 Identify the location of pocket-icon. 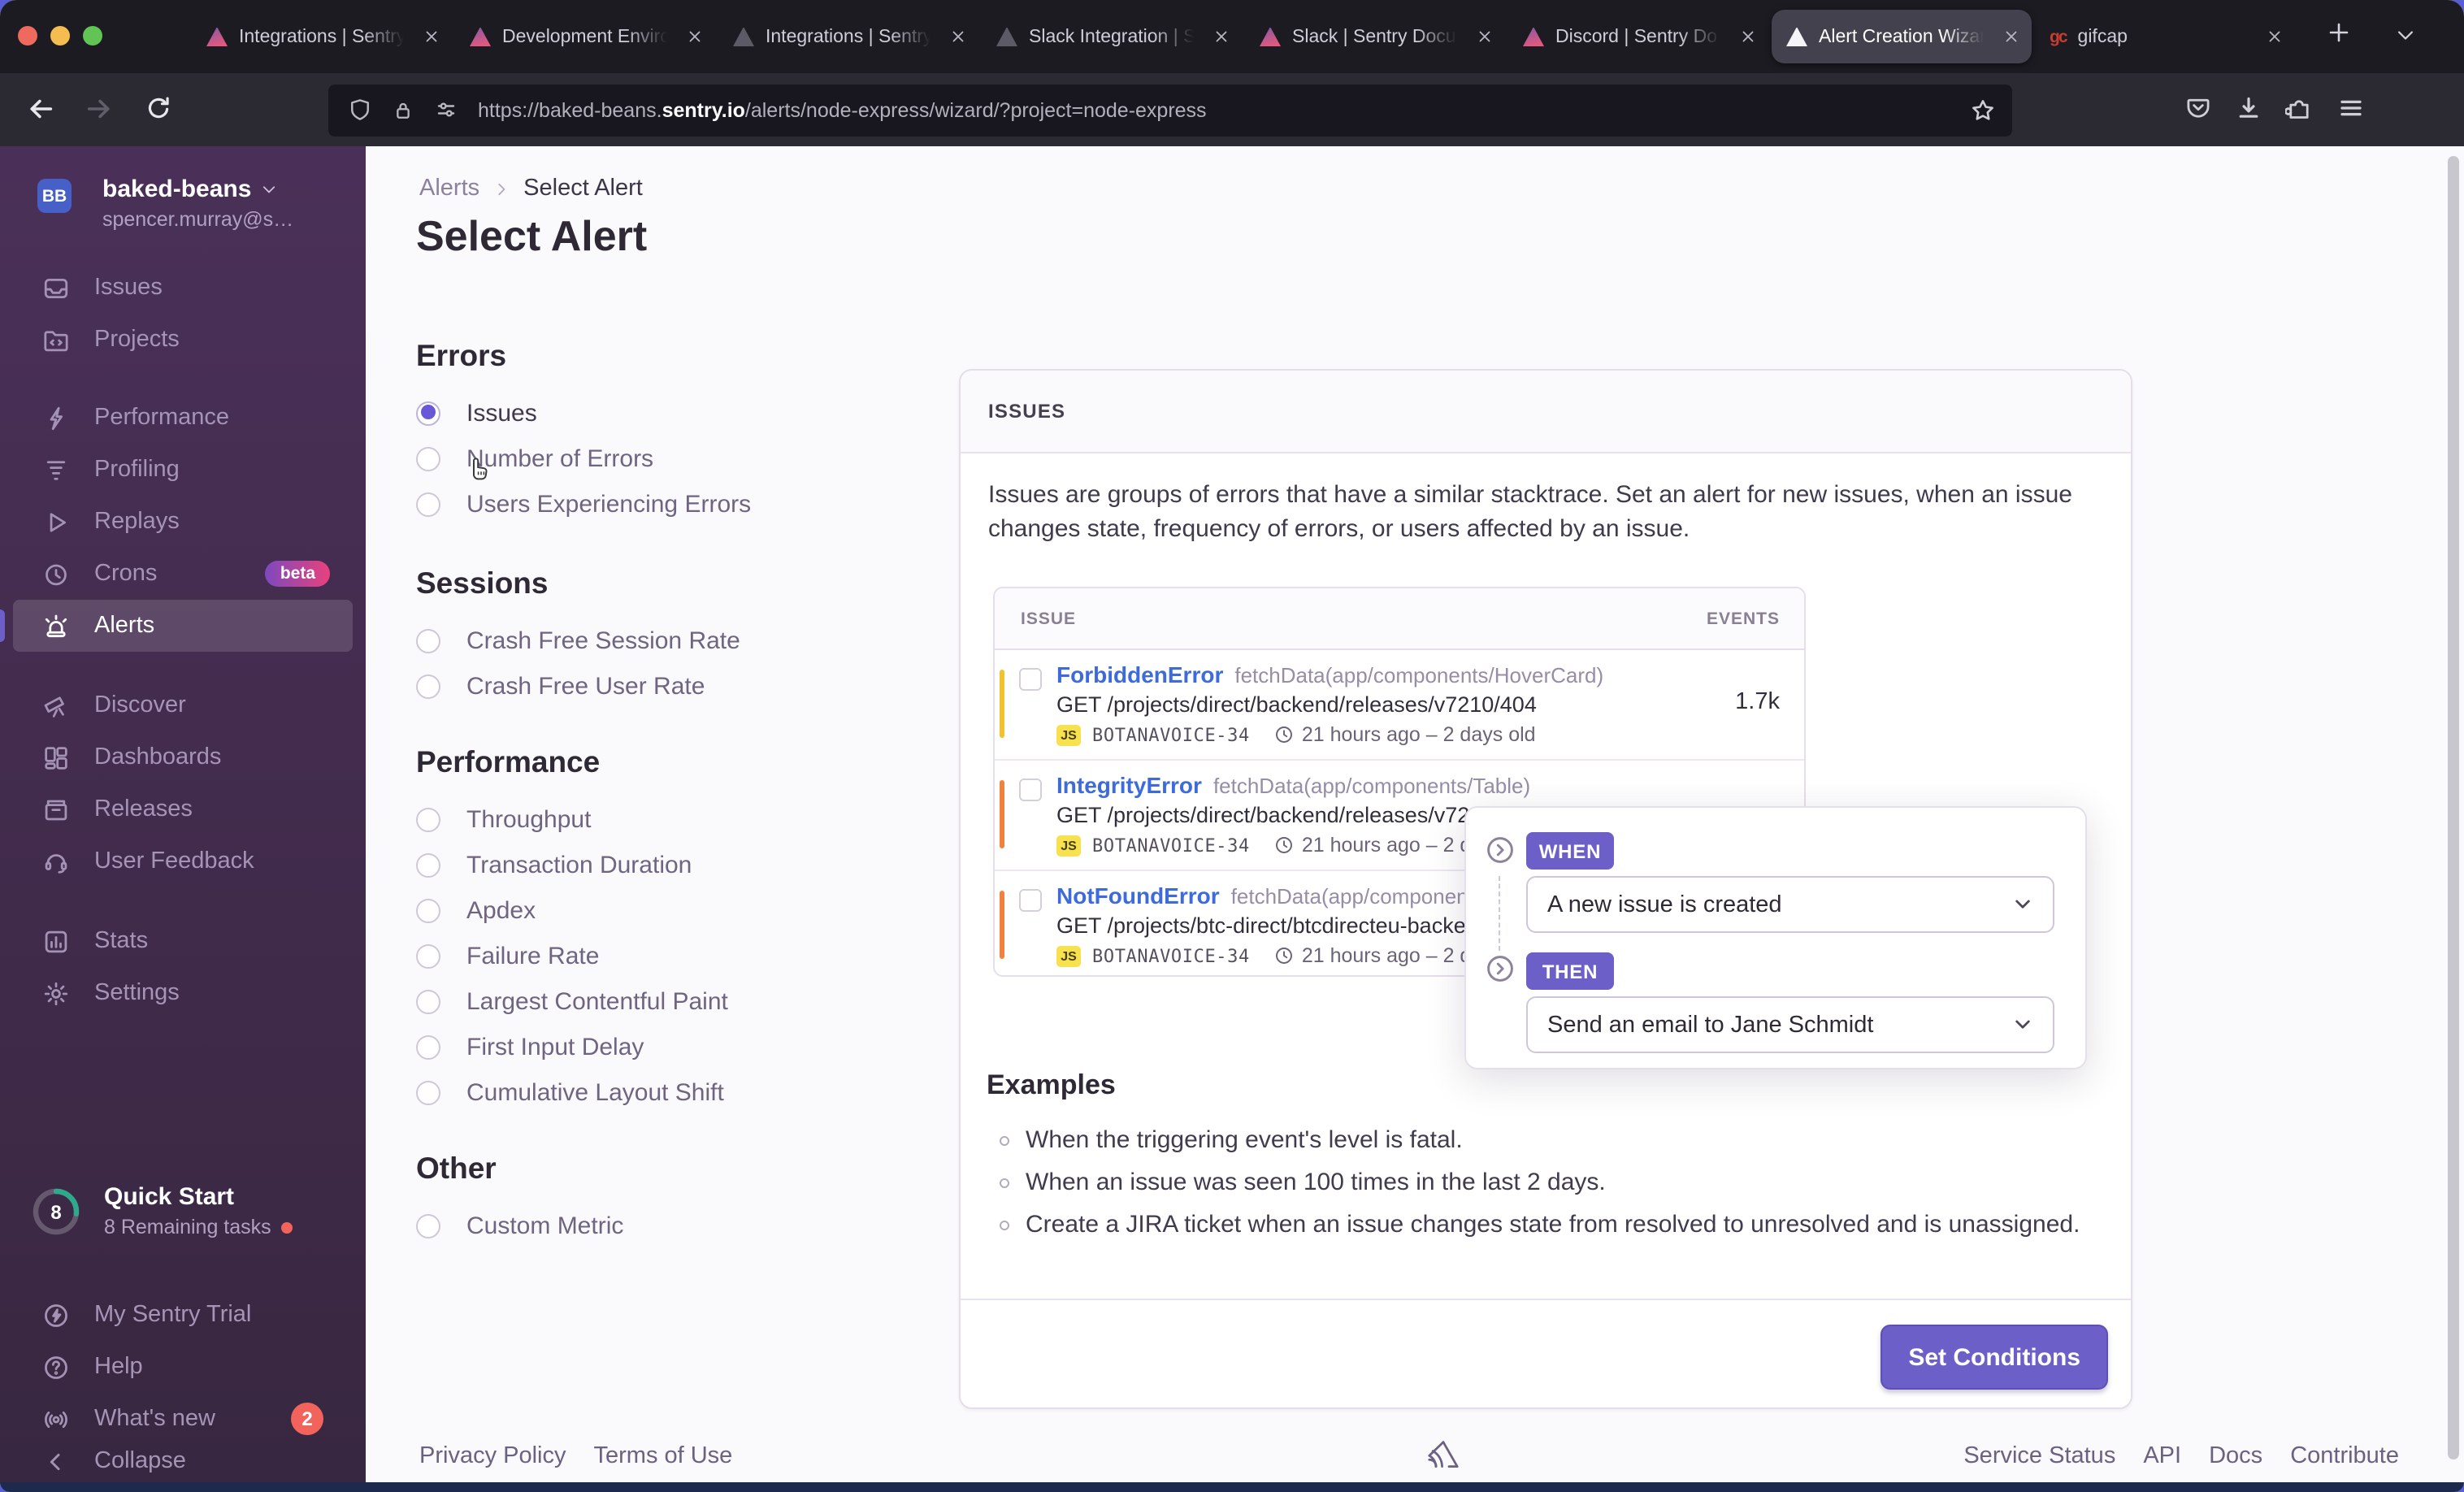
(2198, 108).